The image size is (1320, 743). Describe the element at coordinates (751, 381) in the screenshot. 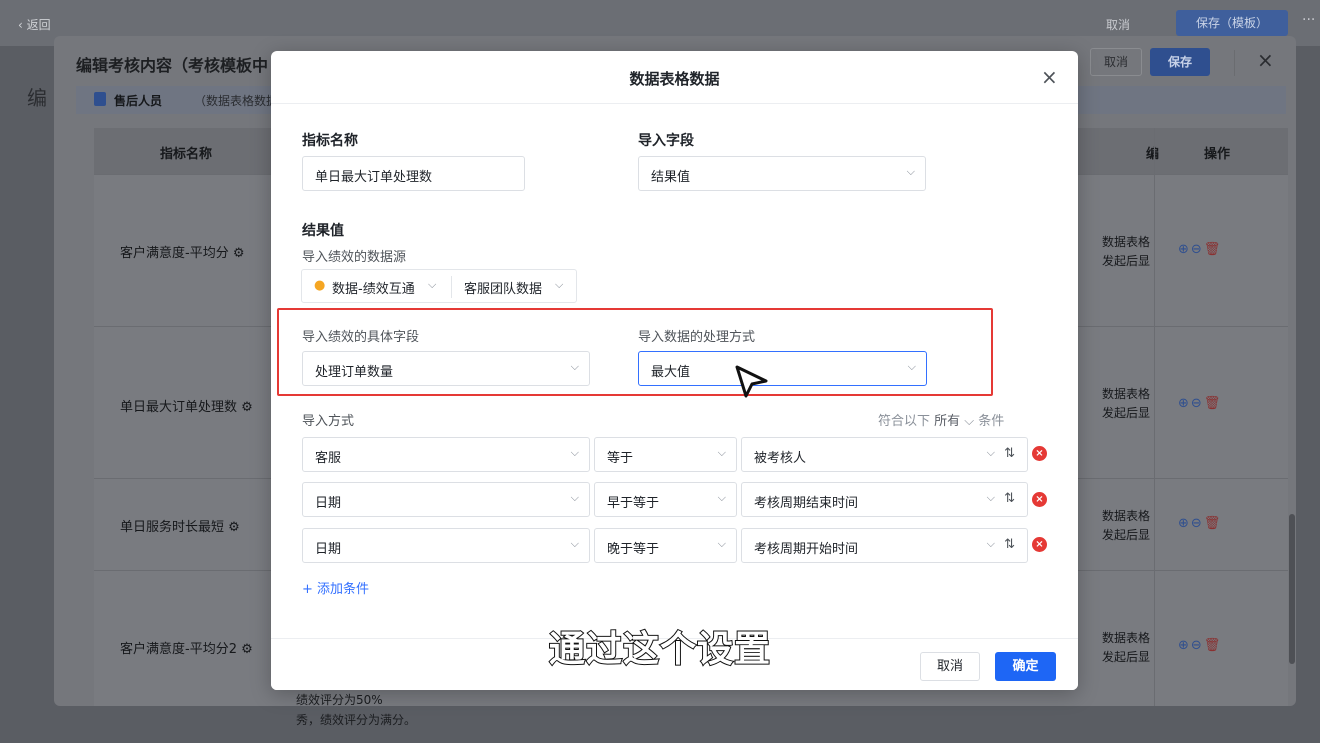

I see `mouse-cursor-icon` at that location.